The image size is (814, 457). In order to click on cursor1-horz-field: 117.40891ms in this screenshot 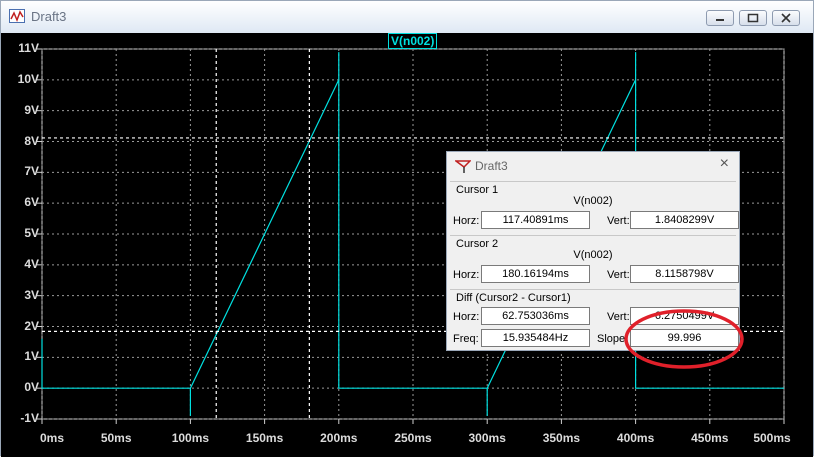, I will do `click(535, 220)`.